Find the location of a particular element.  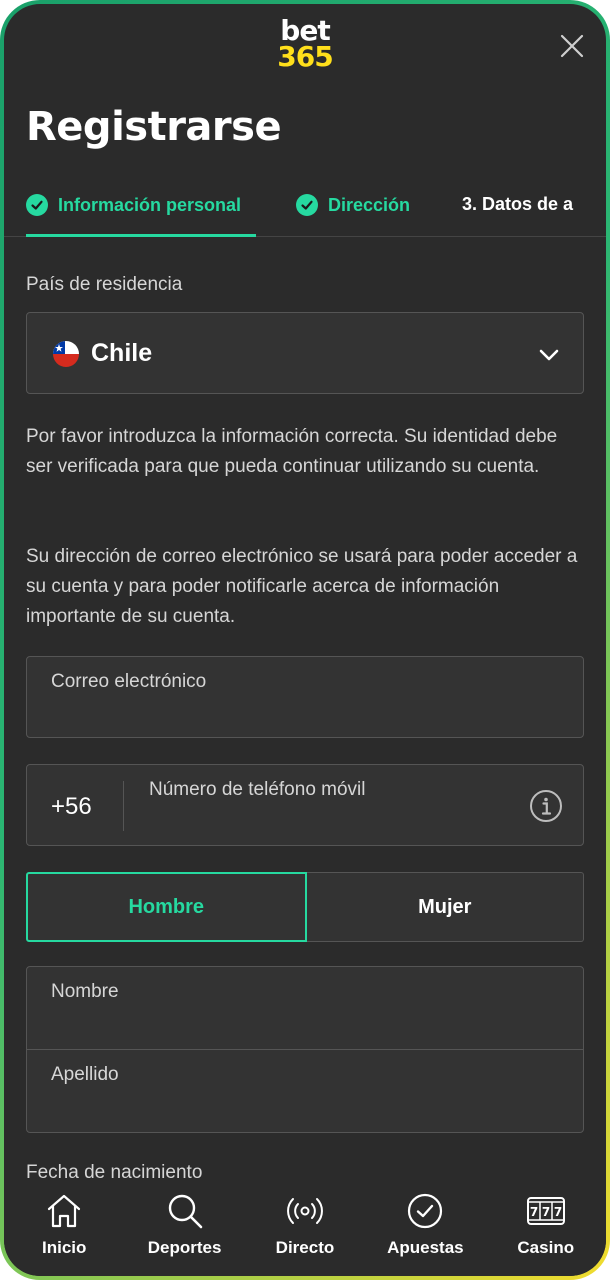

nav-label: Apuestas is located at coordinates (425, 1247).